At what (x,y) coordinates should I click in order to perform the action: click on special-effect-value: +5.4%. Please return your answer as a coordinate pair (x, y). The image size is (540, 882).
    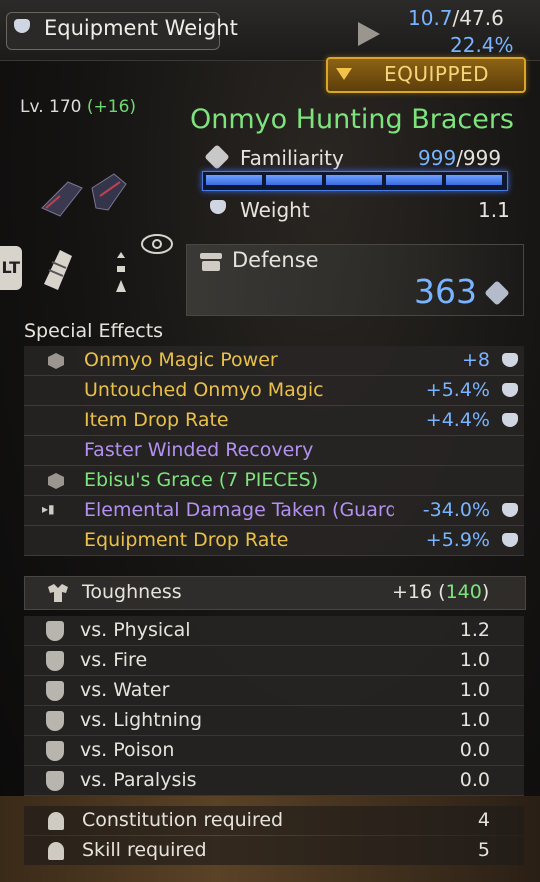
    Looking at the image, I should click on (457, 390).